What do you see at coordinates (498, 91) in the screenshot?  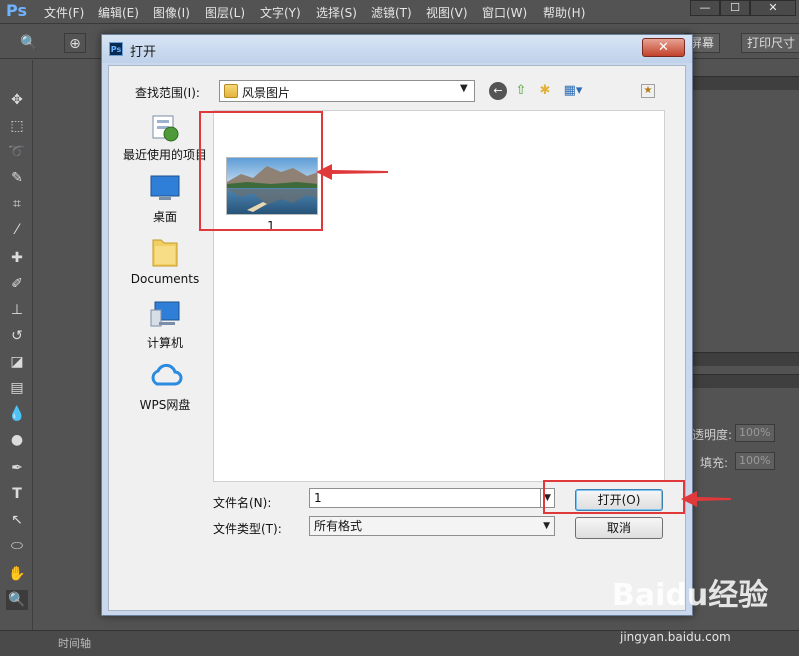 I see `back-icon: ←` at bounding box center [498, 91].